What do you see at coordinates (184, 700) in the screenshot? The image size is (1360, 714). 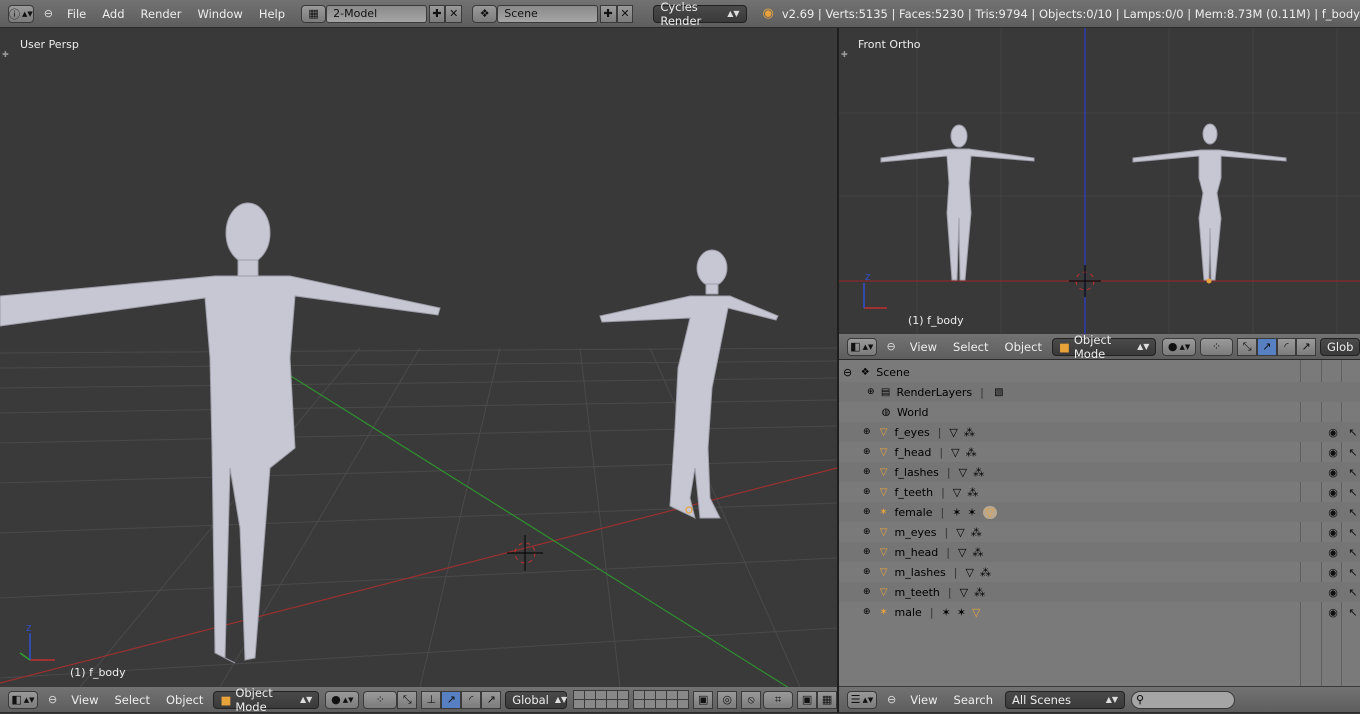 I see `menu-object: Object` at bounding box center [184, 700].